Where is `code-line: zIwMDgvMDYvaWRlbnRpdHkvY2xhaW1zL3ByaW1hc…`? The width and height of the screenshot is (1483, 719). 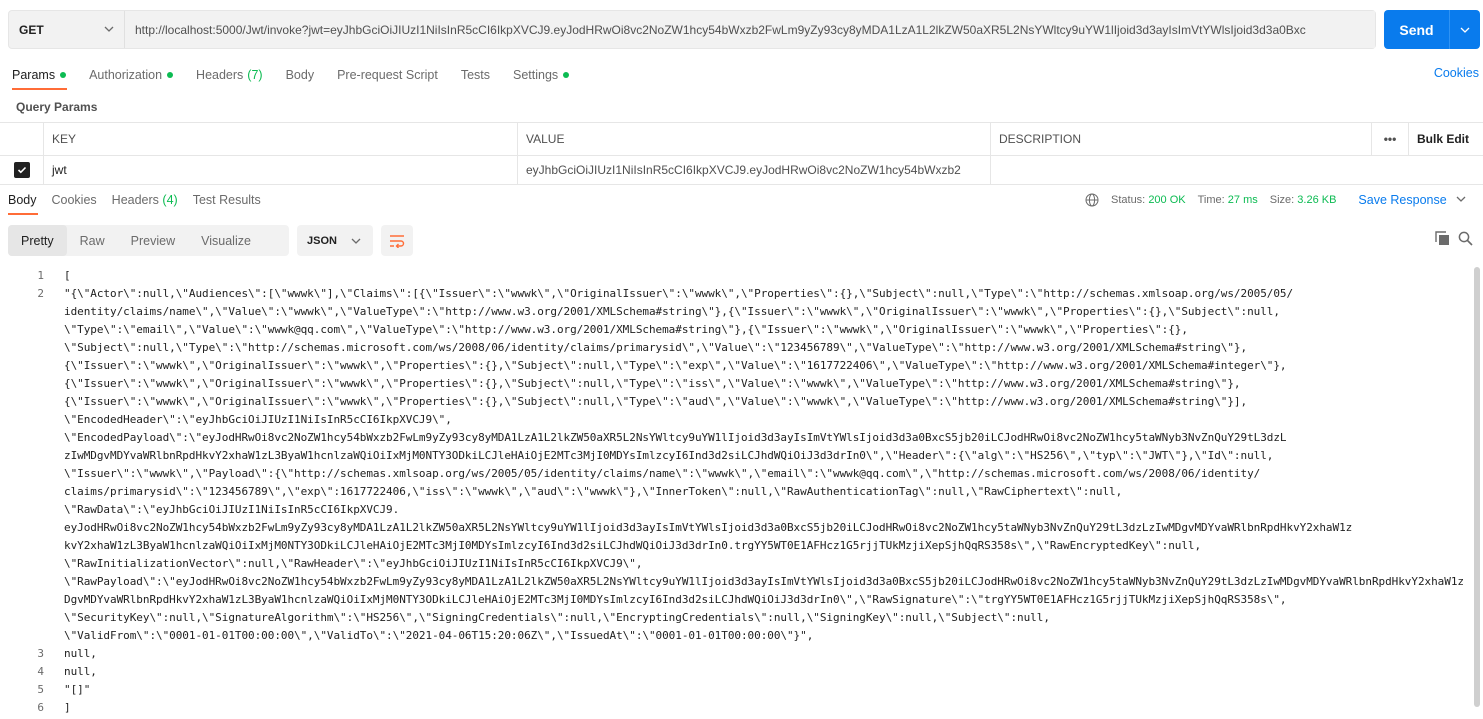 code-line: zIwMDgvMDYvaWRlbnRpdHkvY2xhaW1zL3ByaW1hc… is located at coordinates (669, 455).